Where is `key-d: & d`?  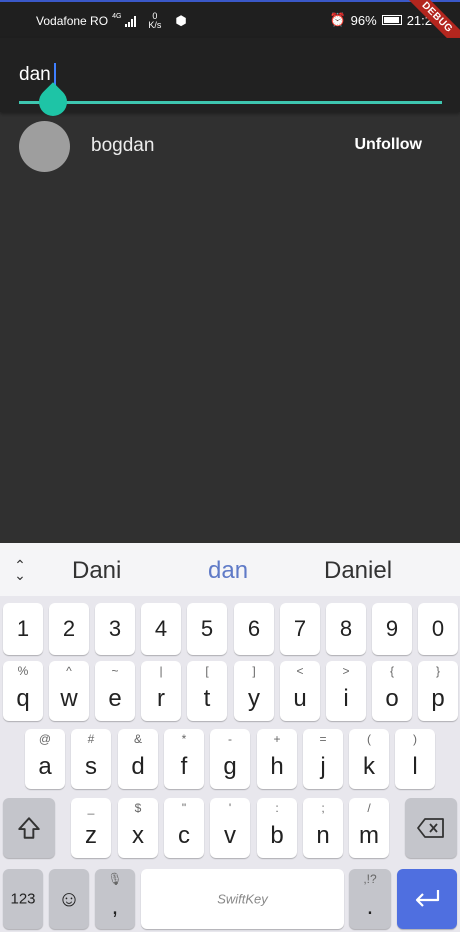 key-d: & d is located at coordinates (138, 759).